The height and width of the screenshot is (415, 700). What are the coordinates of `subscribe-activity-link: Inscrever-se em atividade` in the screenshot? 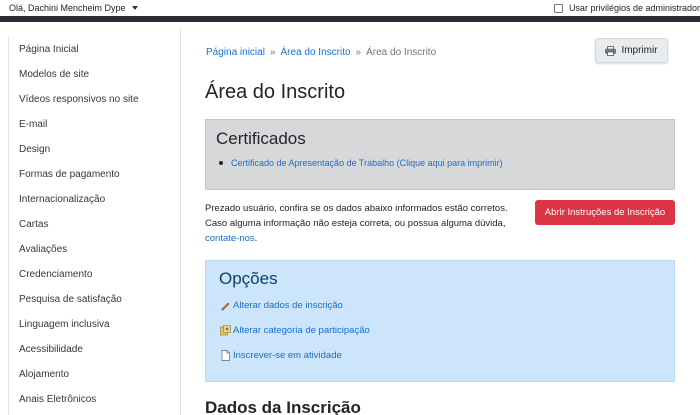 It's located at (281, 355).